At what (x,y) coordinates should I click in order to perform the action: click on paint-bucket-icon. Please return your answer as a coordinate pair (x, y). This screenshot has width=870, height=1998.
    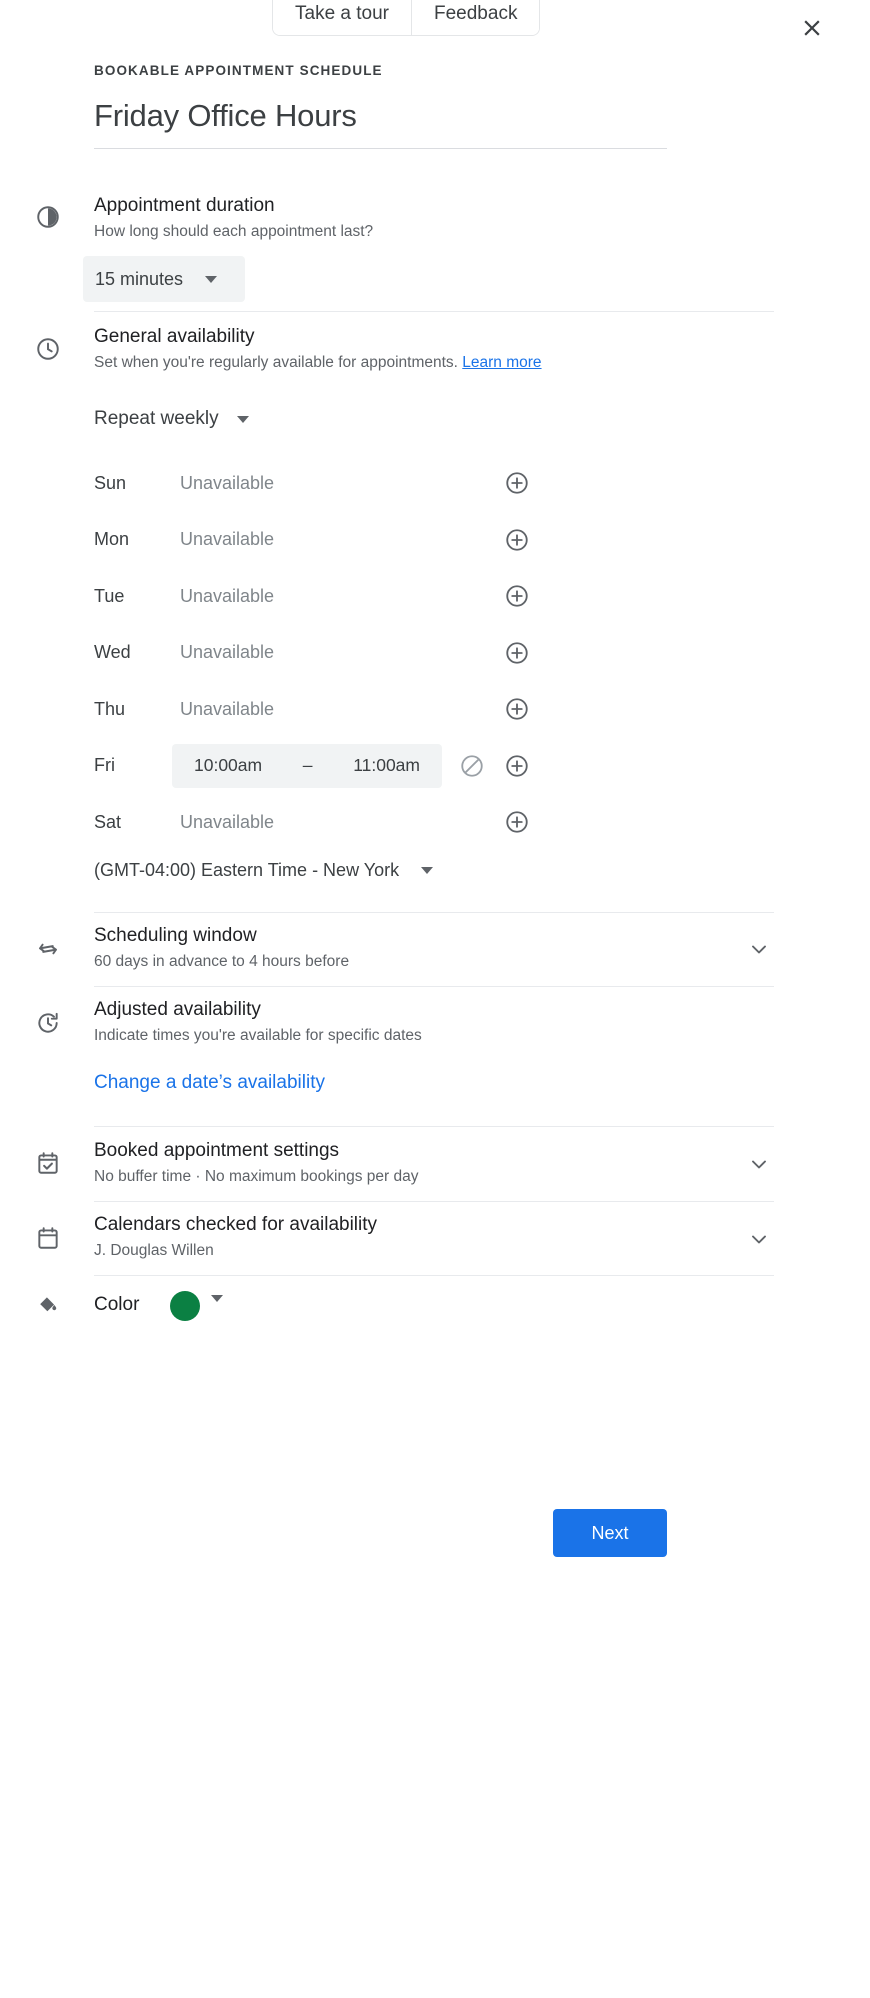
    Looking at the image, I should click on (48, 1305).